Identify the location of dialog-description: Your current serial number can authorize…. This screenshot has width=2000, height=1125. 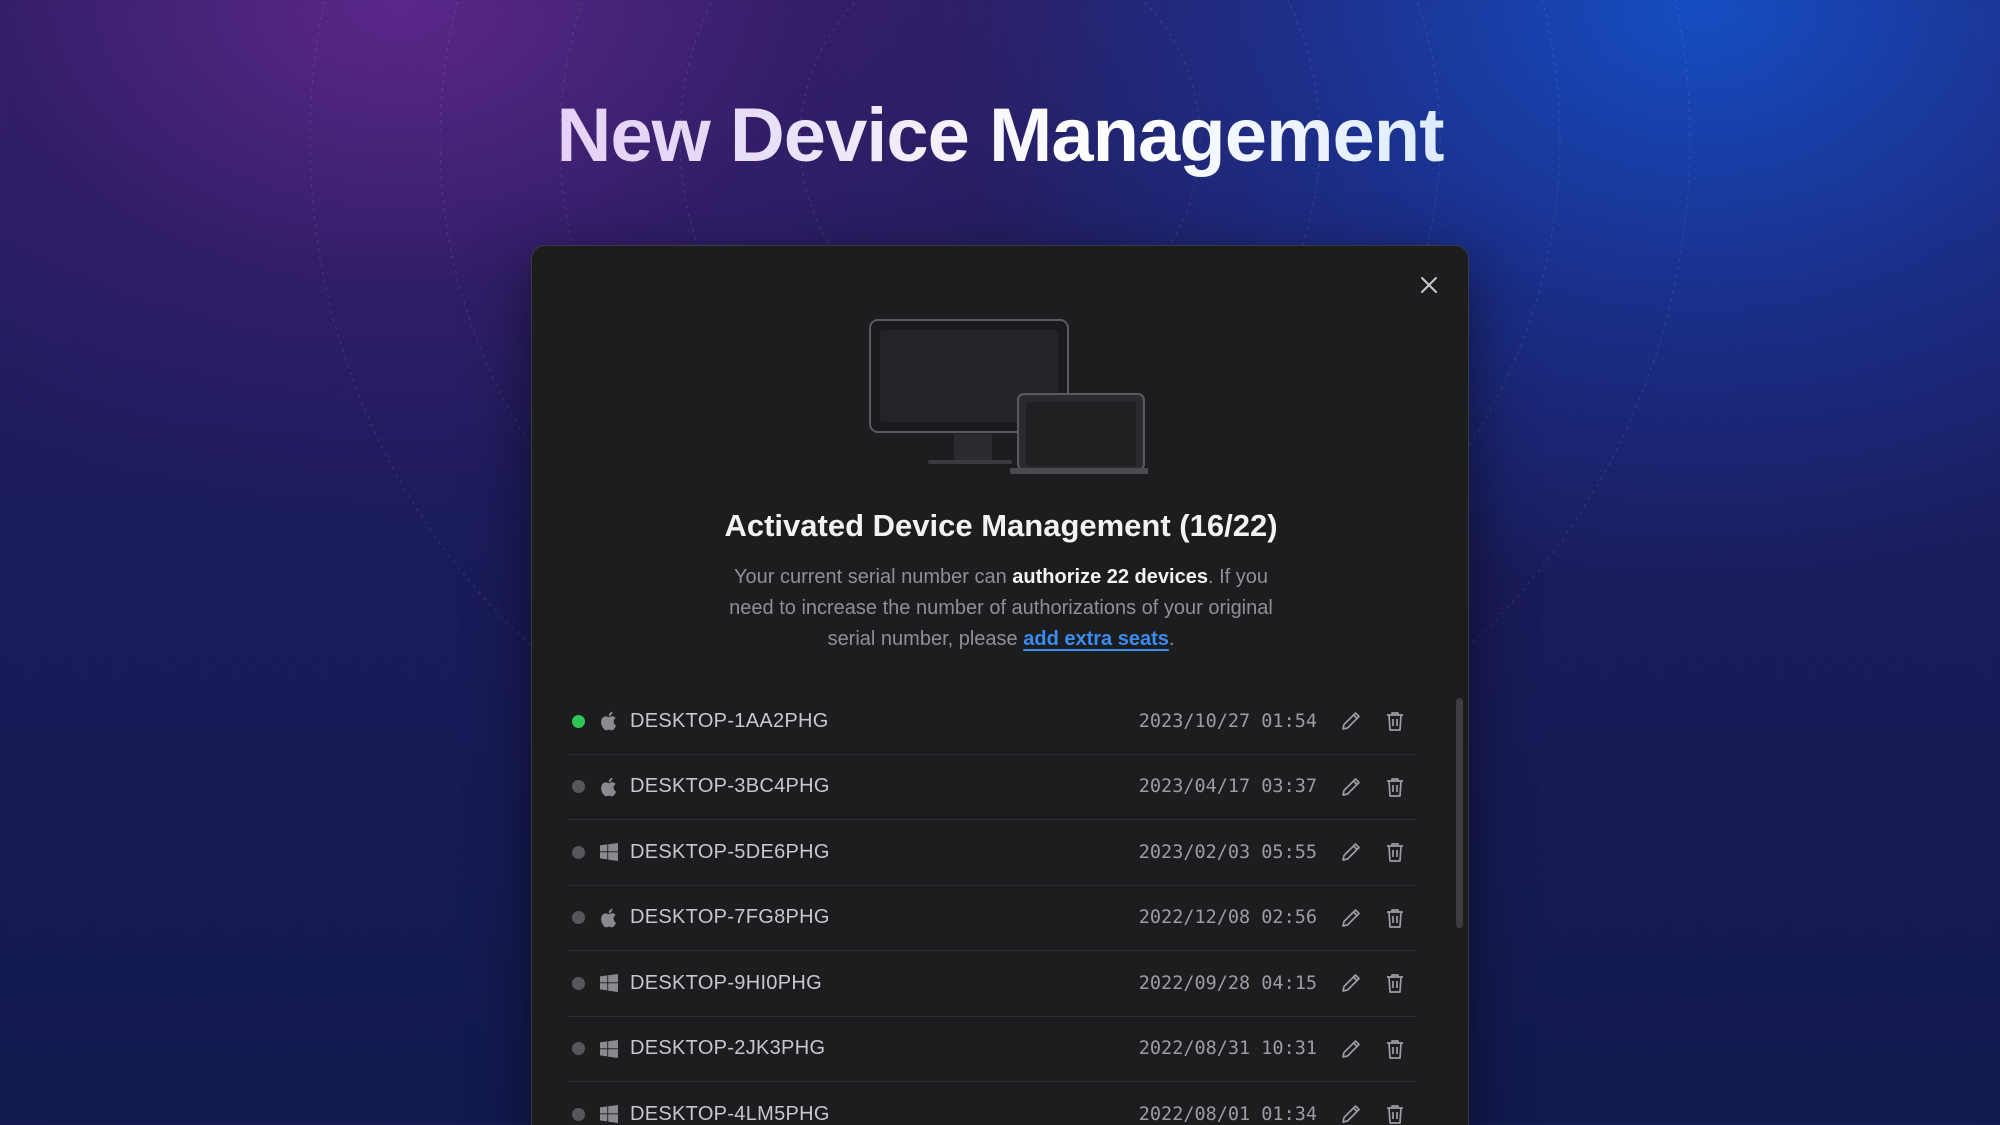
(1001, 608).